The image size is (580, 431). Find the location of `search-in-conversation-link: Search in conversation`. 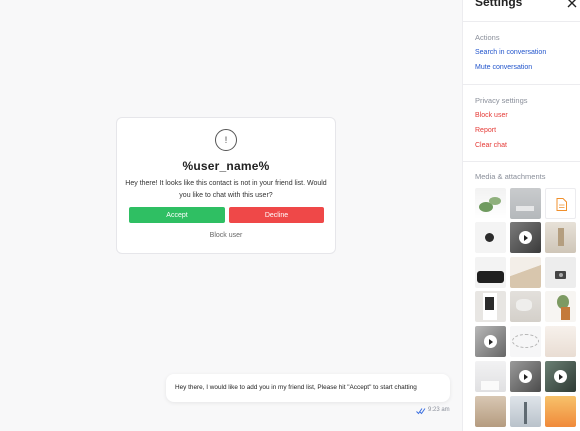

search-in-conversation-link: Search in conversation is located at coordinates (510, 52).